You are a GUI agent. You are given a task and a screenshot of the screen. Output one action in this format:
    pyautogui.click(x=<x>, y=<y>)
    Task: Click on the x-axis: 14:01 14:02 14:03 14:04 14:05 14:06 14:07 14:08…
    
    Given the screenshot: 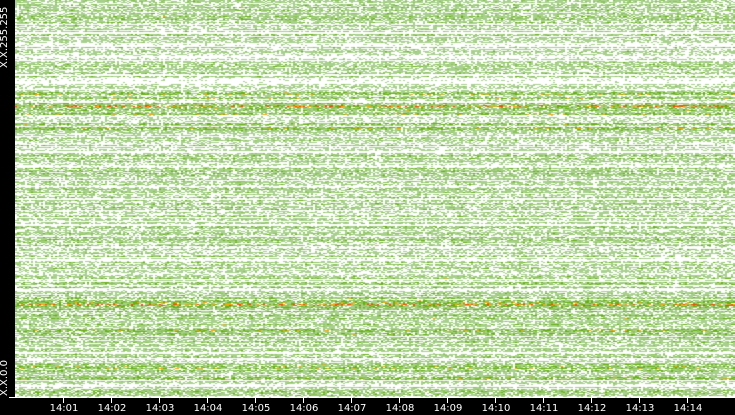 What is the action you would take?
    pyautogui.click(x=367, y=406)
    